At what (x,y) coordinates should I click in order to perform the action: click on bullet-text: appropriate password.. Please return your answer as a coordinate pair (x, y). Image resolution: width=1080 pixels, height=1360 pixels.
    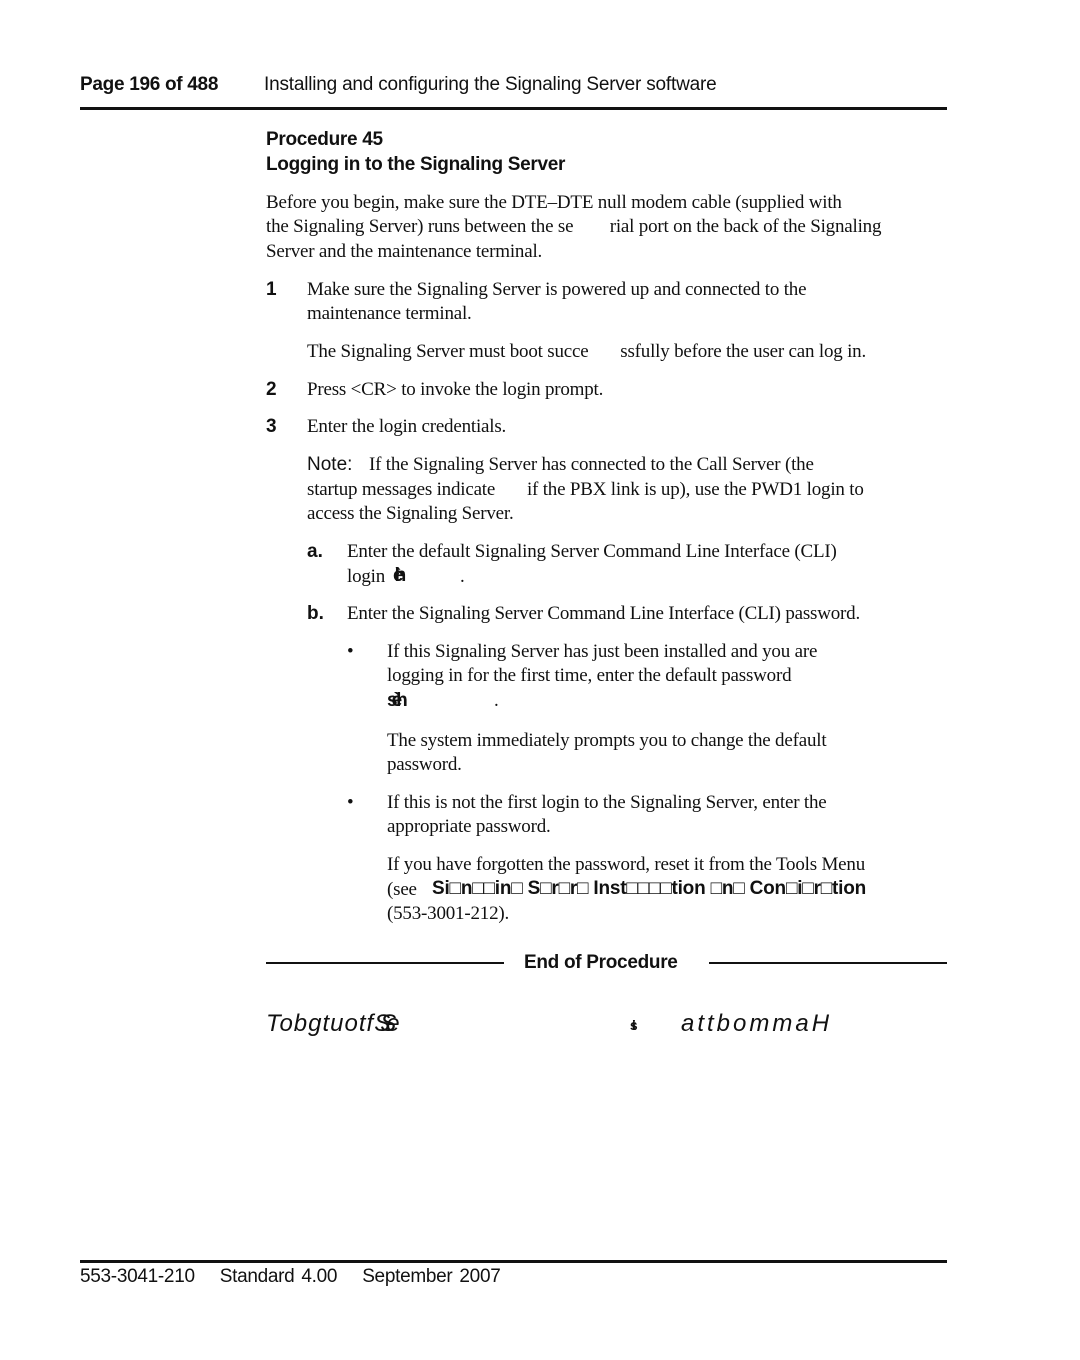
    Looking at the image, I should click on (469, 826).